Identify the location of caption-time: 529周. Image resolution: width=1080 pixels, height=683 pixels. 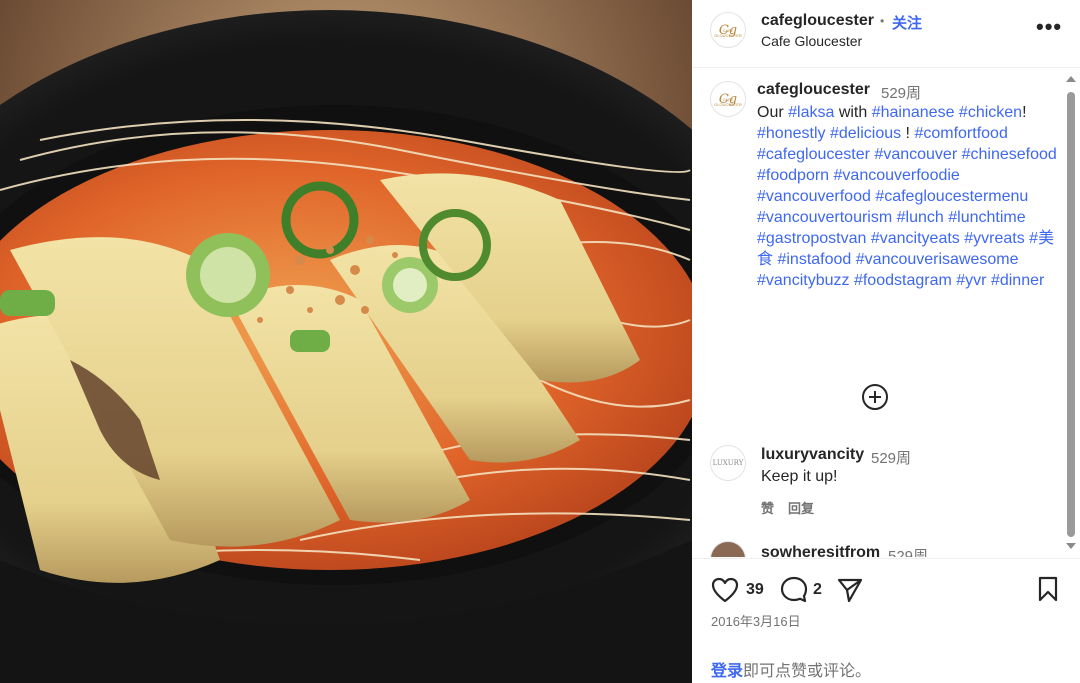
(901, 92).